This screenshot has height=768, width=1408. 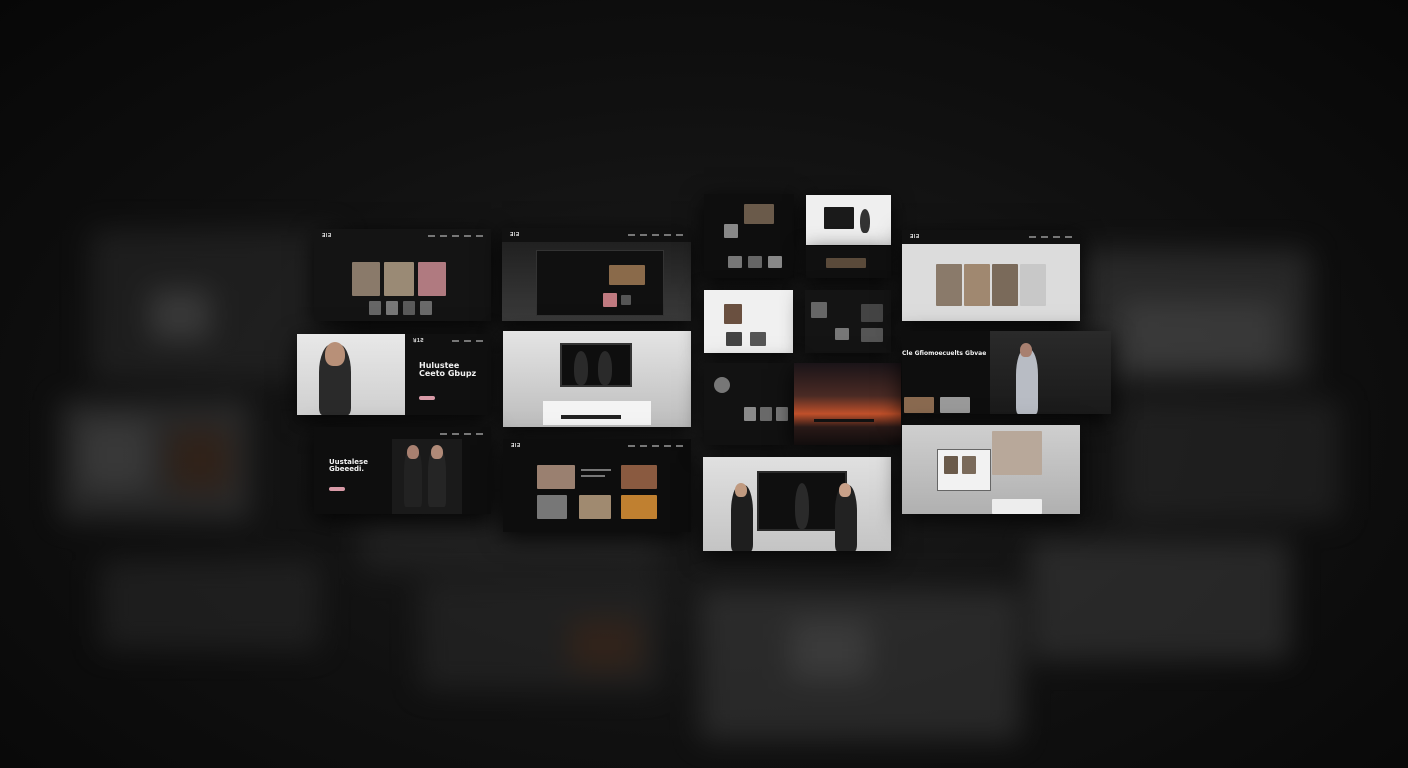 I want to click on screen-gallery-dark: ƎƖƎ, so click(x=402, y=275).